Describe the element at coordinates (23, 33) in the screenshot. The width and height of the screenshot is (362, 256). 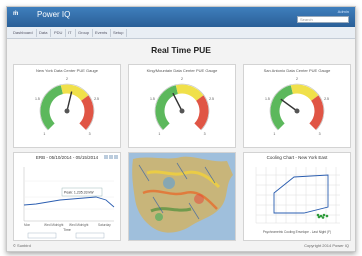
I see `tab-dashboard: Dashboard` at that location.